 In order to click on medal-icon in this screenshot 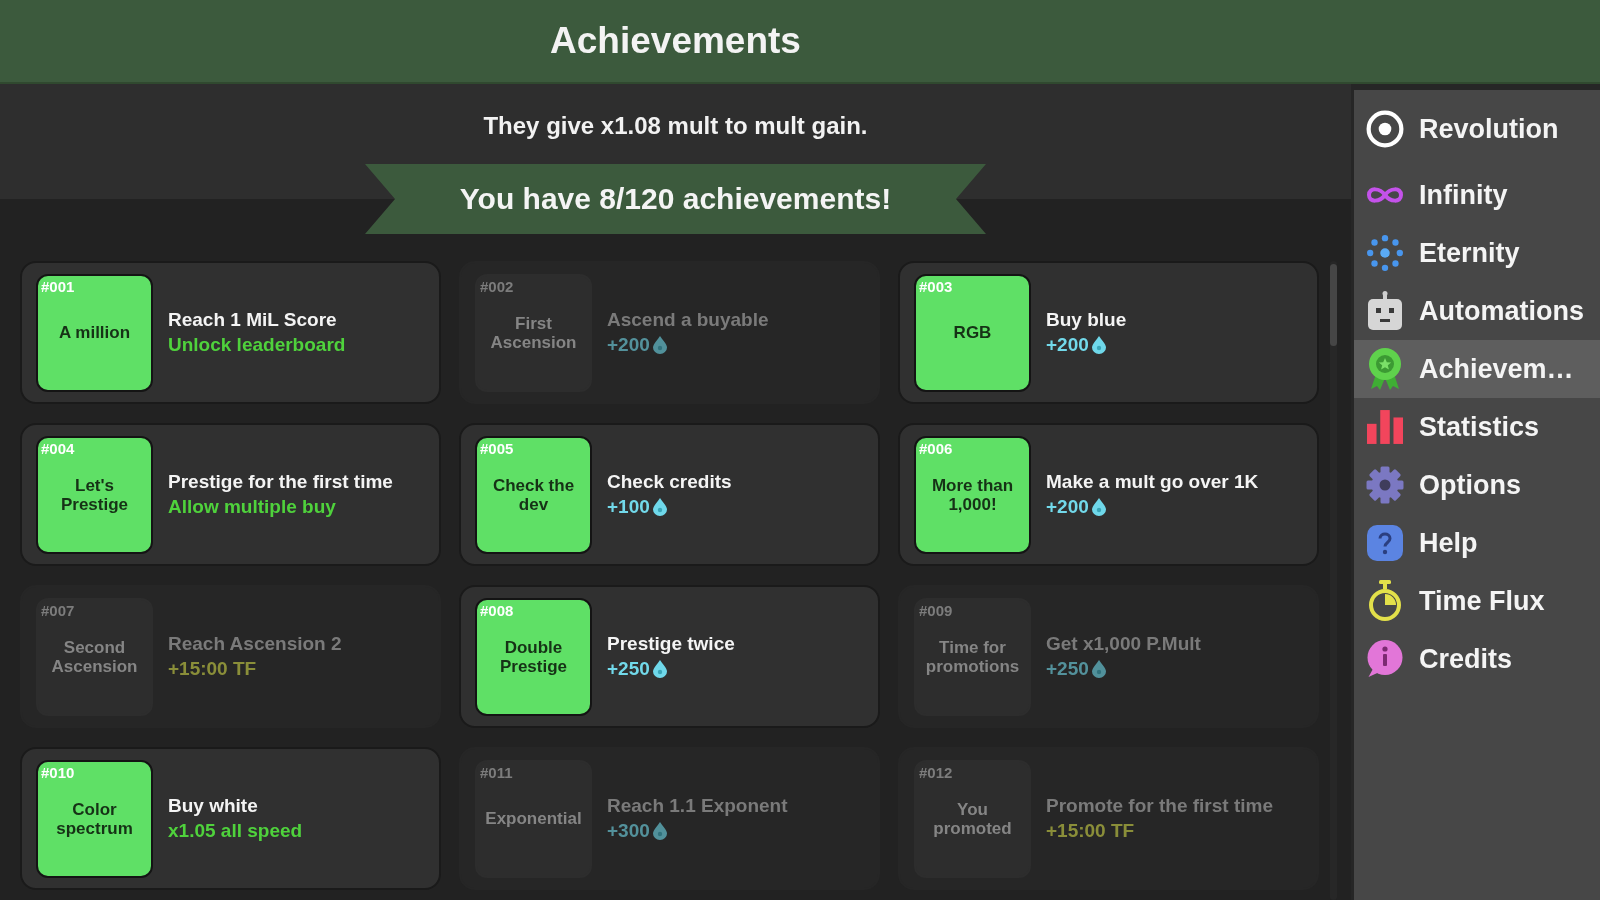, I will do `click(1385, 369)`.